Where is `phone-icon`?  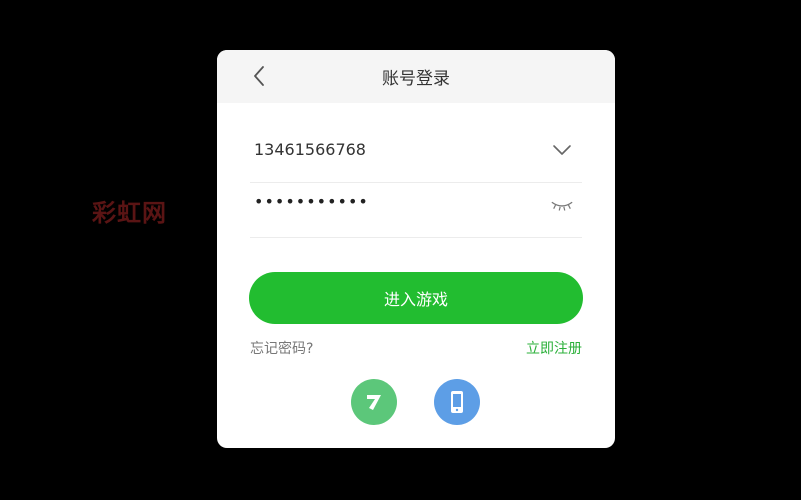
phone-icon is located at coordinates (457, 402).